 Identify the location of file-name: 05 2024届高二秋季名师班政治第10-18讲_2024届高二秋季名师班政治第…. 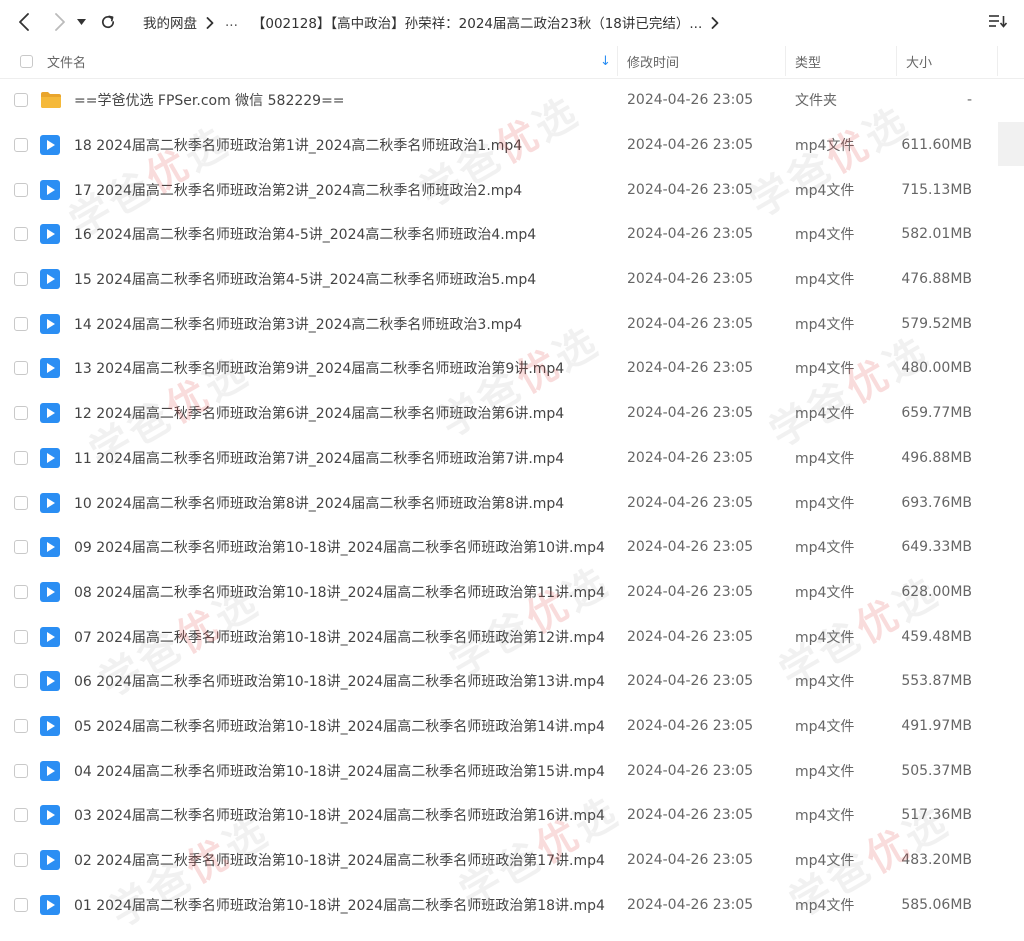
(339, 726).